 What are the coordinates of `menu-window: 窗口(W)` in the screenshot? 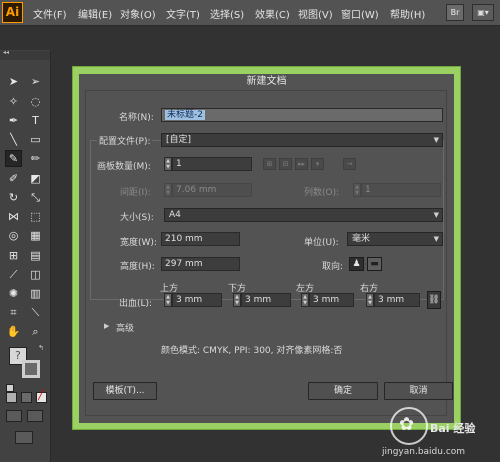 It's located at (360, 13).